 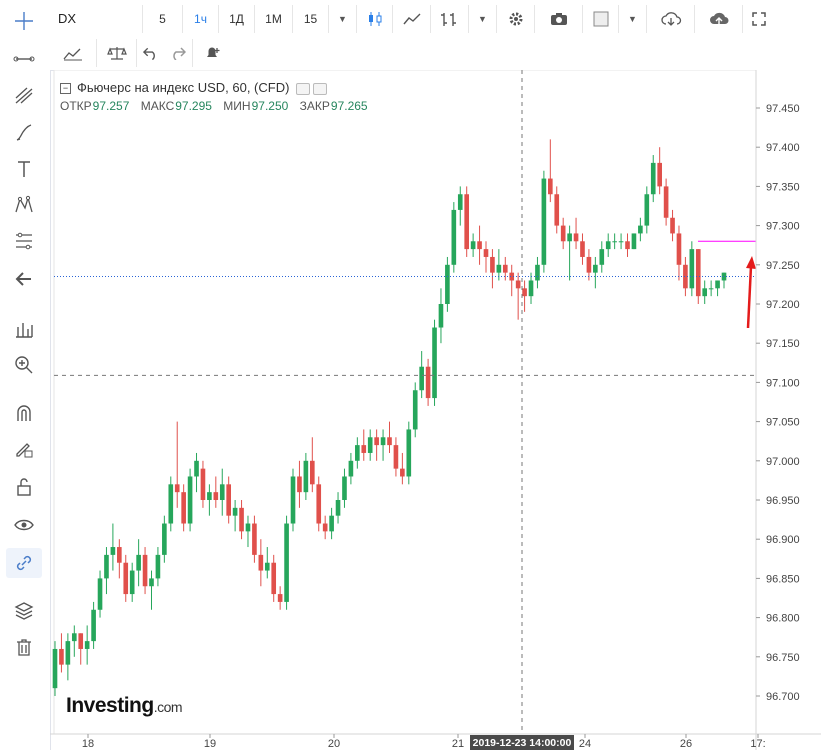 I want to click on high-value: 97.295, so click(x=193, y=106).